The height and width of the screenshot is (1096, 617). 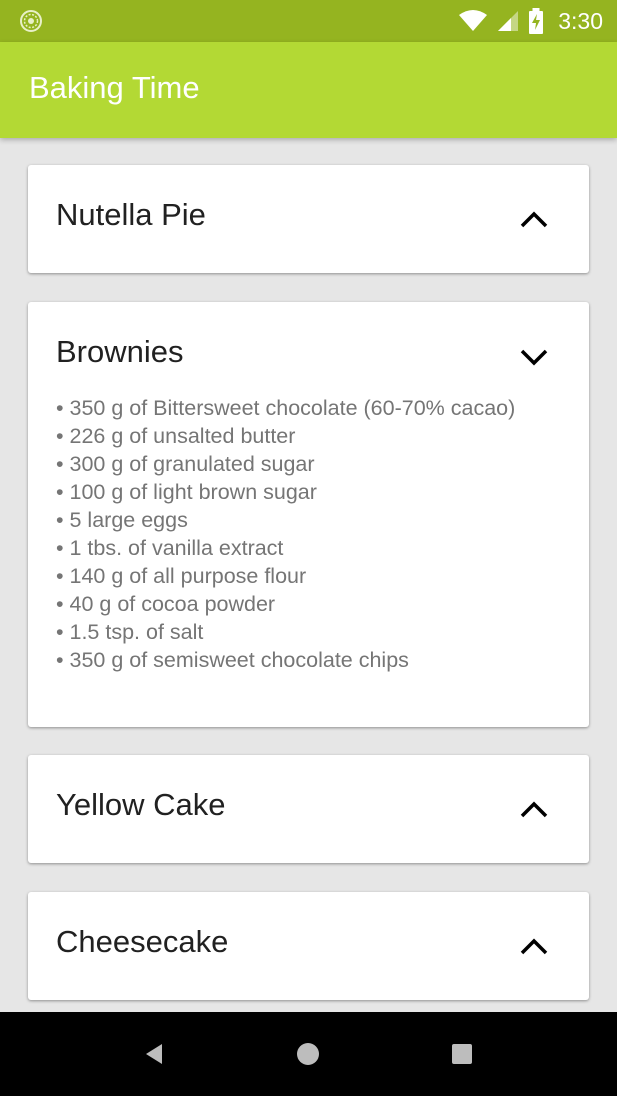 What do you see at coordinates (166, 604) in the screenshot?
I see `ingredient-item: • 40 g of cocoa powder` at bounding box center [166, 604].